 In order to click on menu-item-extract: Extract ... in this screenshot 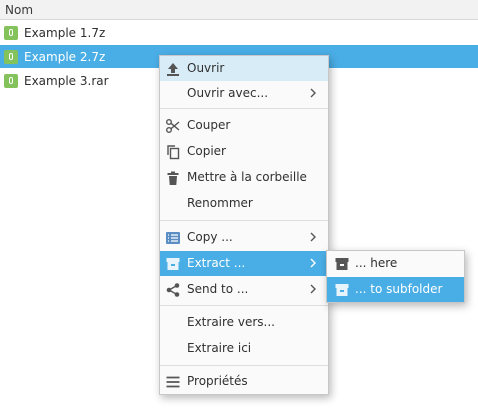, I will do `click(244, 263)`.